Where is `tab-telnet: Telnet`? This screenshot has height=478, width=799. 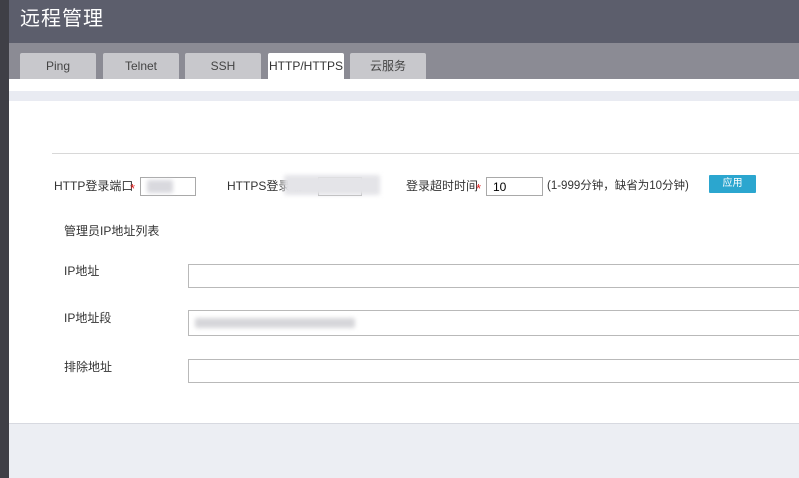
tab-telnet: Telnet is located at coordinates (141, 66).